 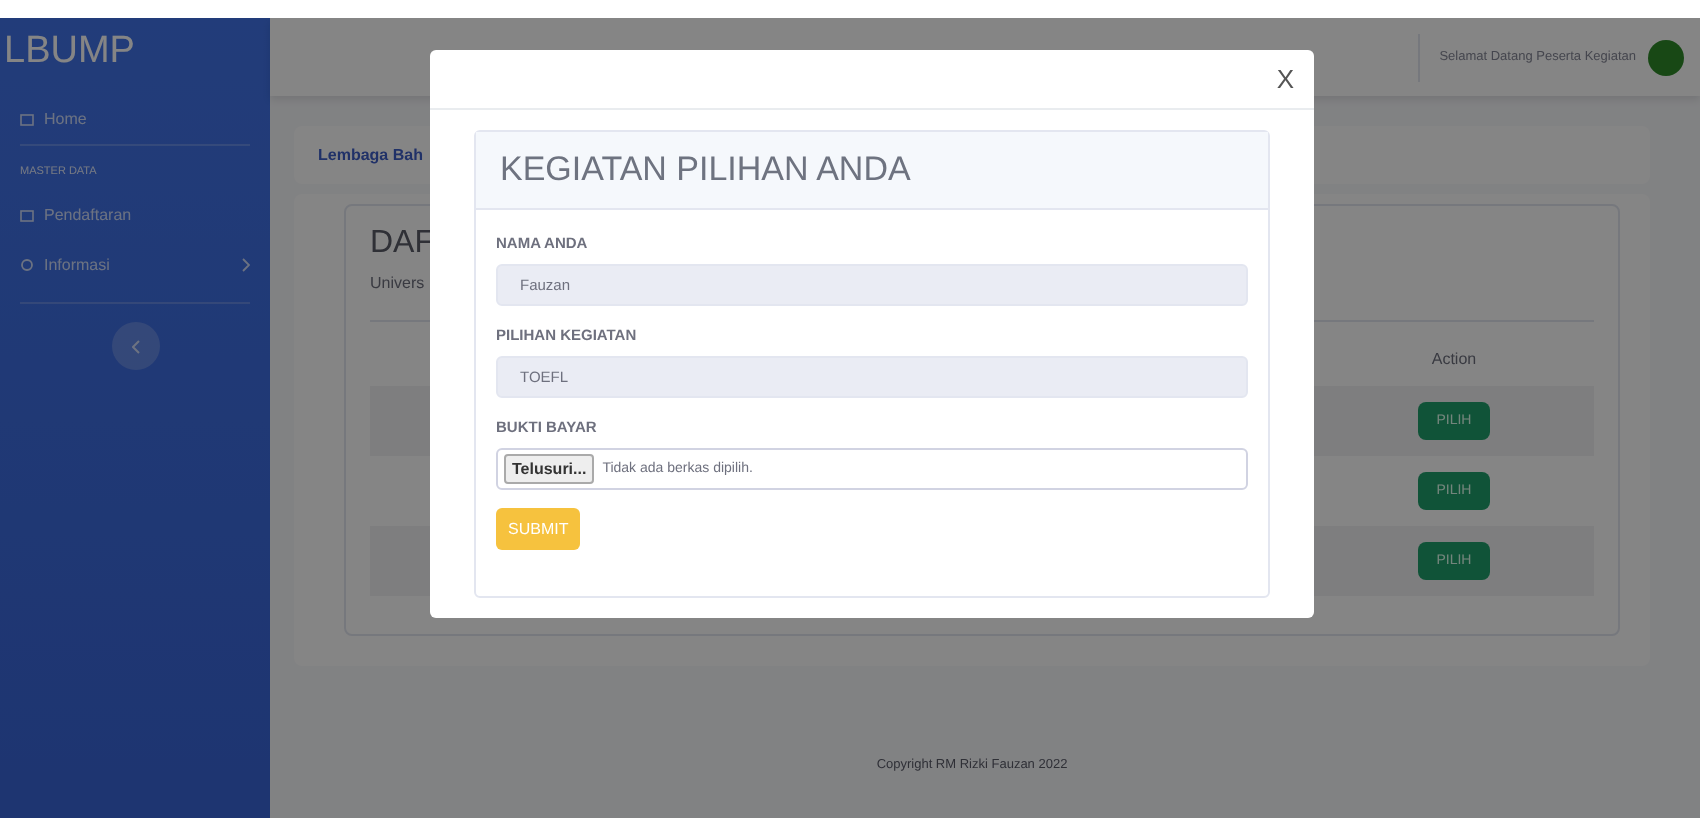 I want to click on sidebar-item: Pendaftaran, so click(x=135, y=215).